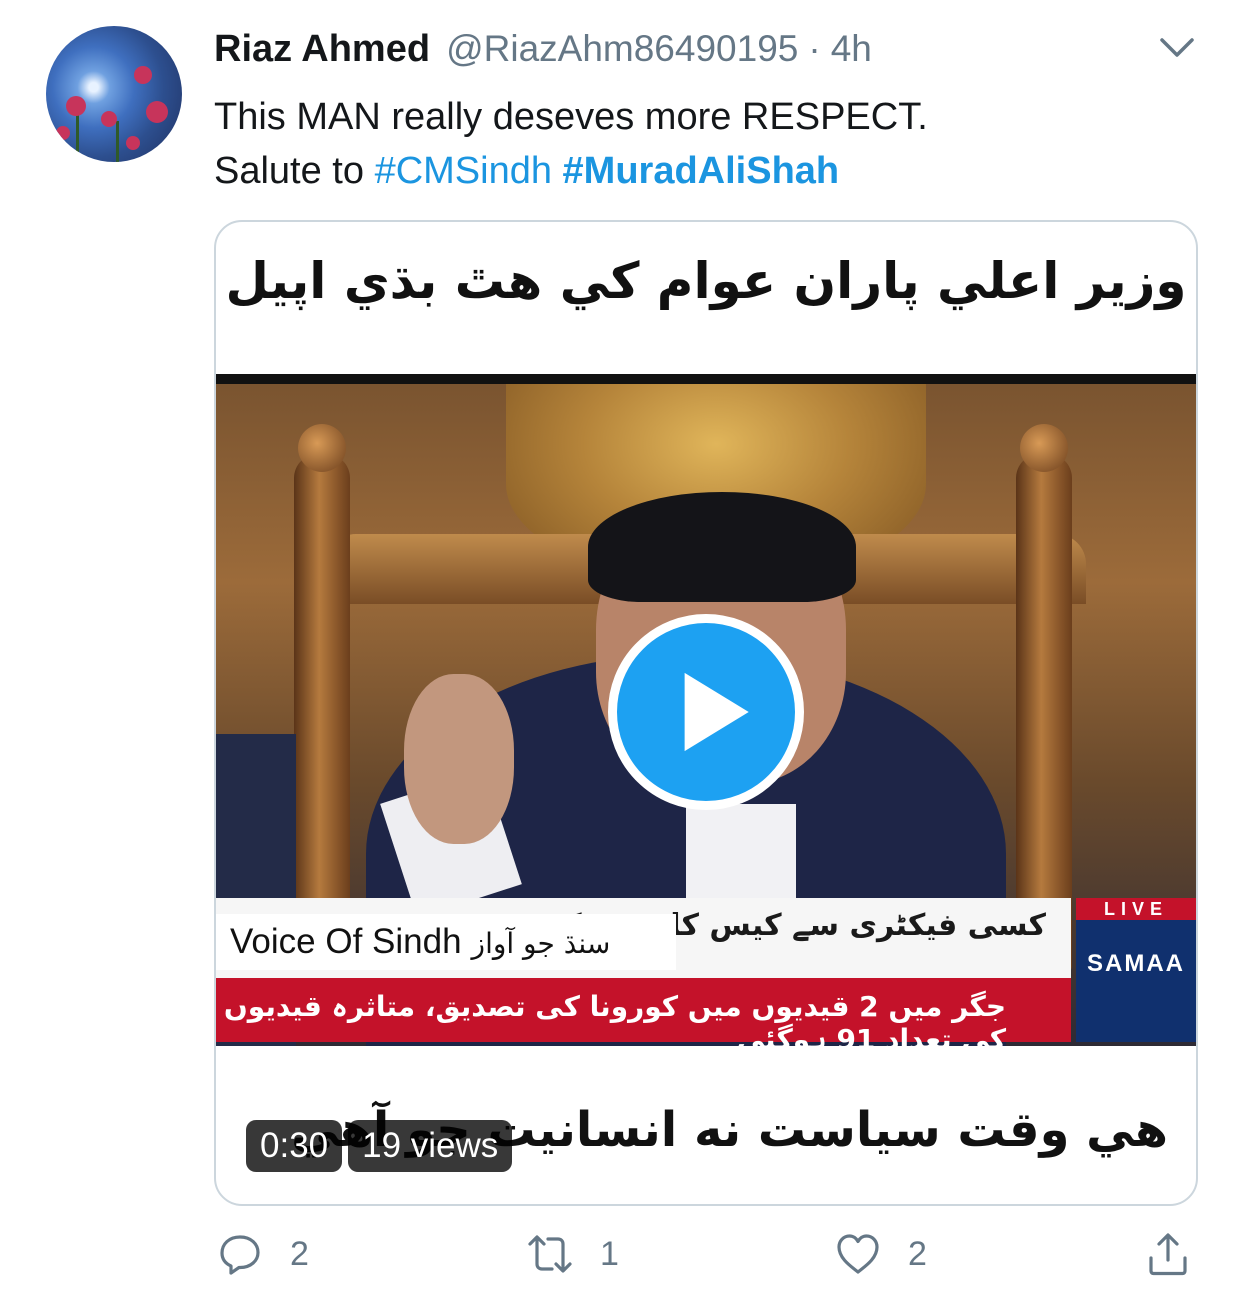 The height and width of the screenshot is (1307, 1237). Describe the element at coordinates (706, 281) in the screenshot. I see `video-headline-top: وزير اعلي پاران عوام کي هٿ بڌي اپيل` at that location.